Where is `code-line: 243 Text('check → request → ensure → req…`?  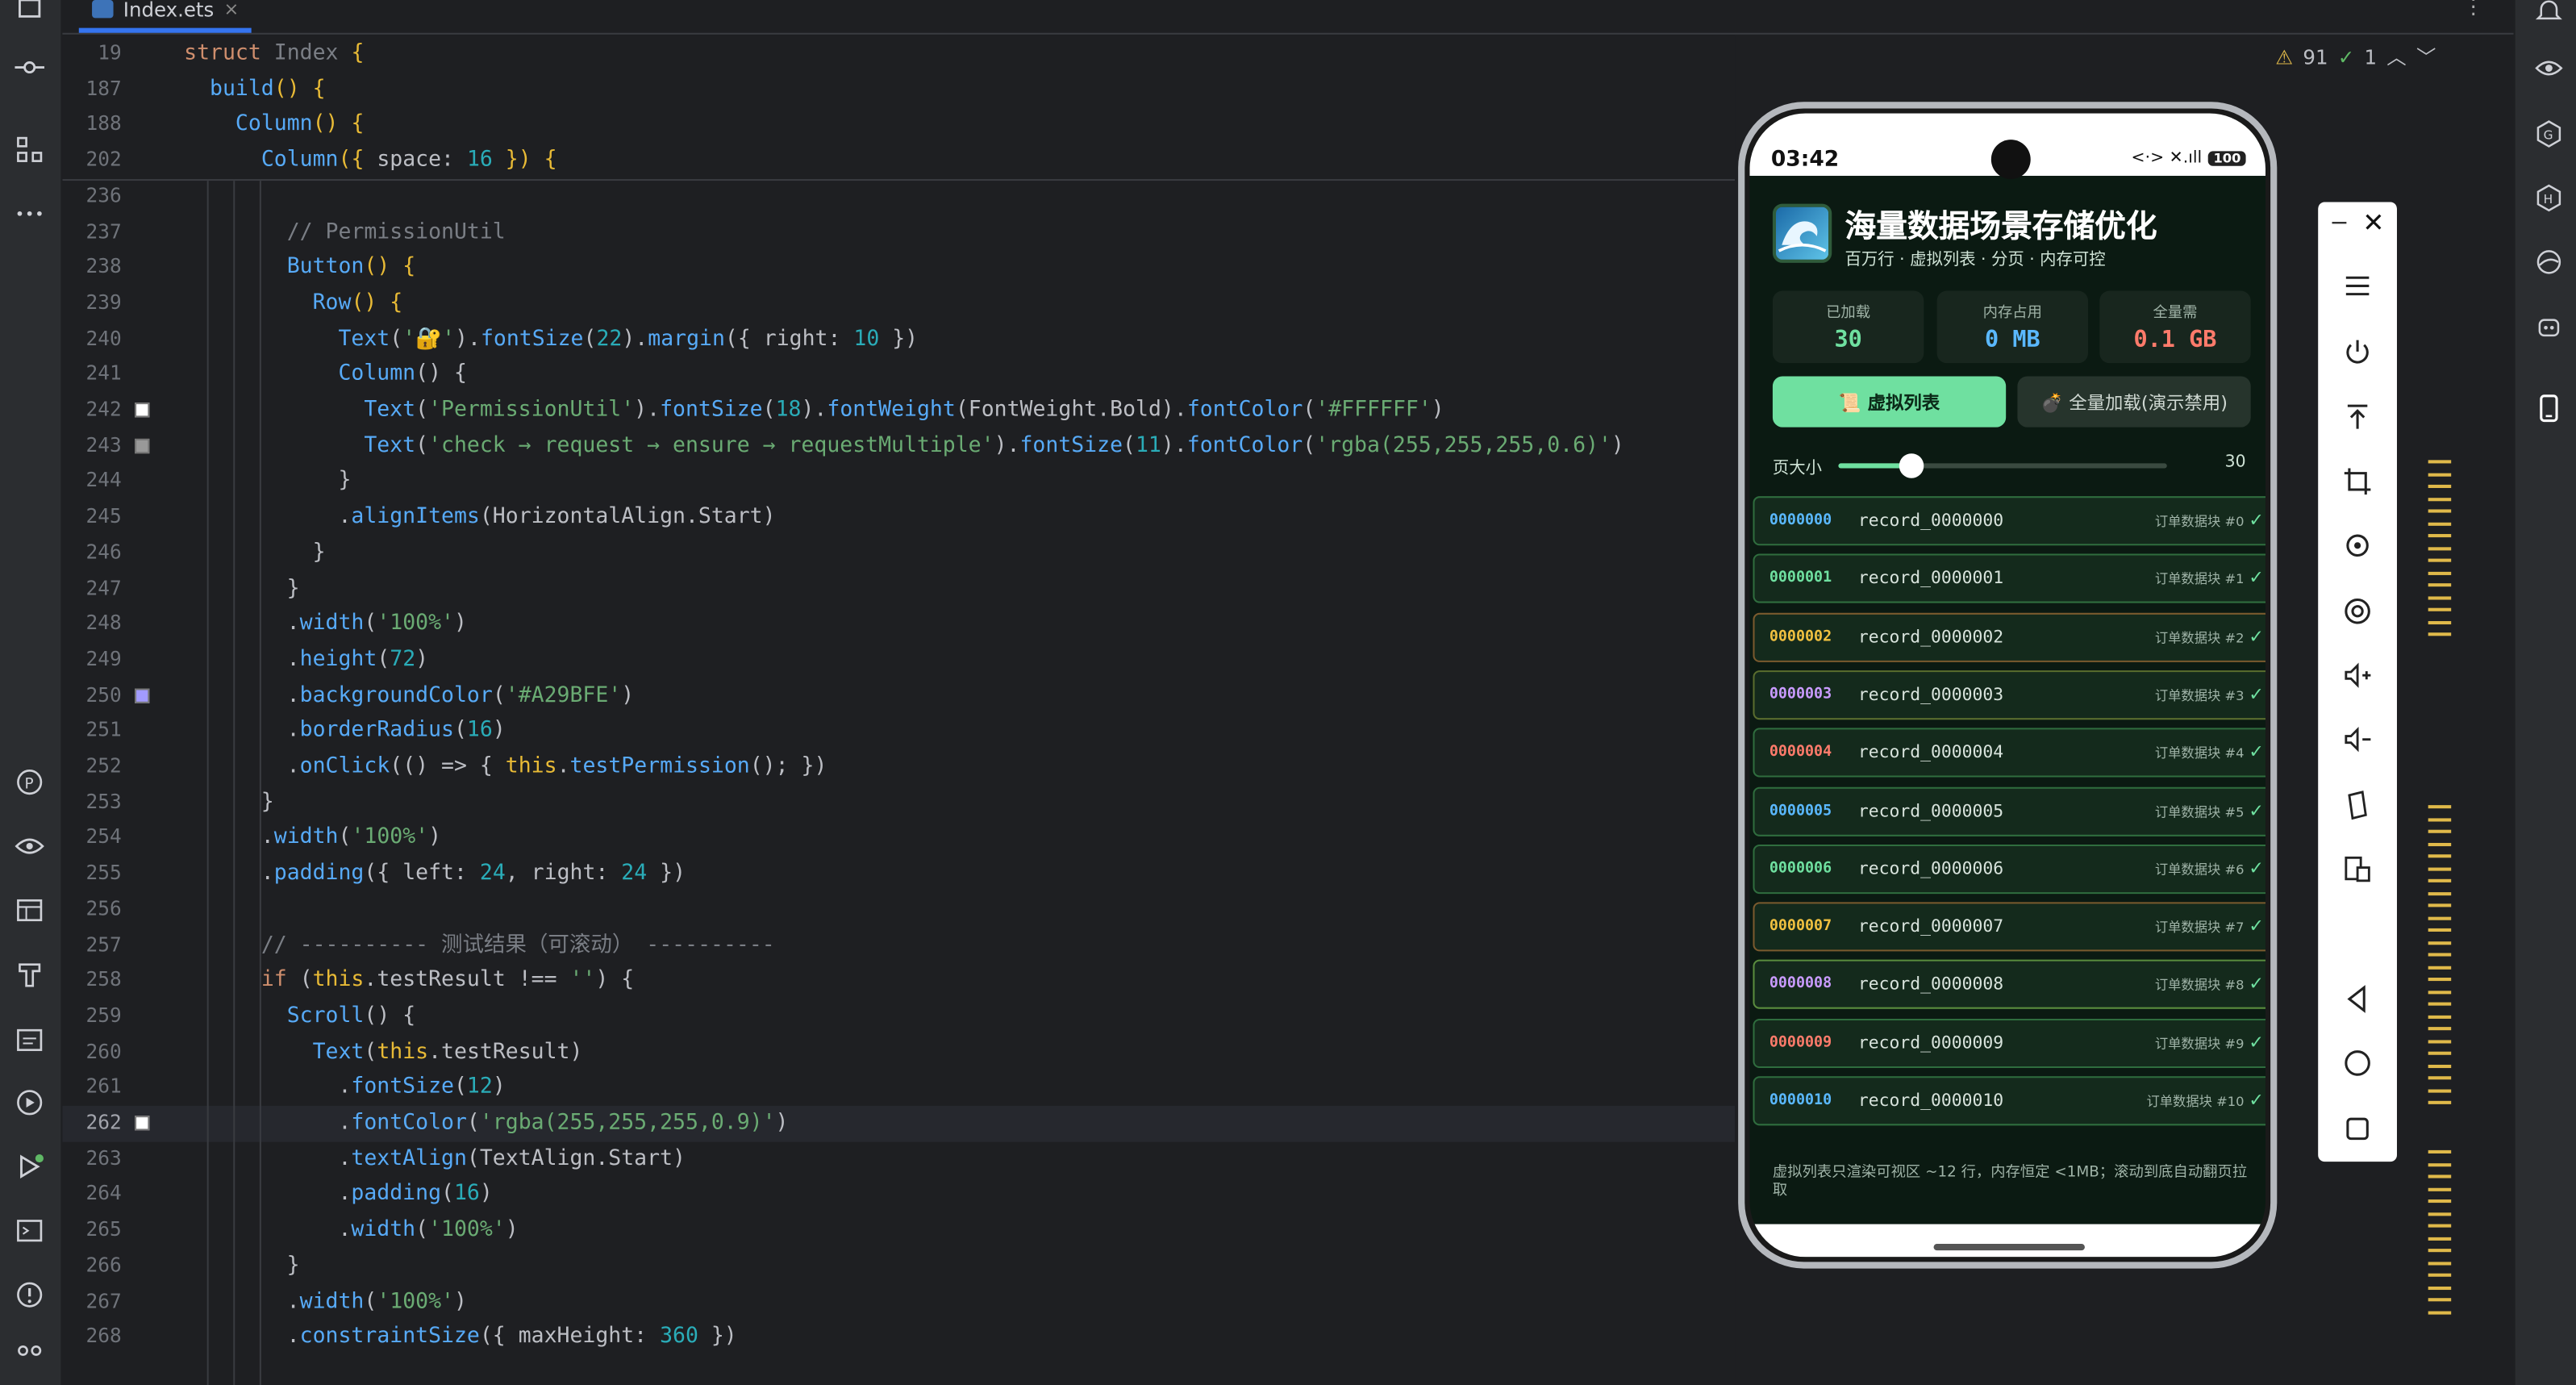 code-line: 243 Text('check → request → ensure → req… is located at coordinates (898, 446).